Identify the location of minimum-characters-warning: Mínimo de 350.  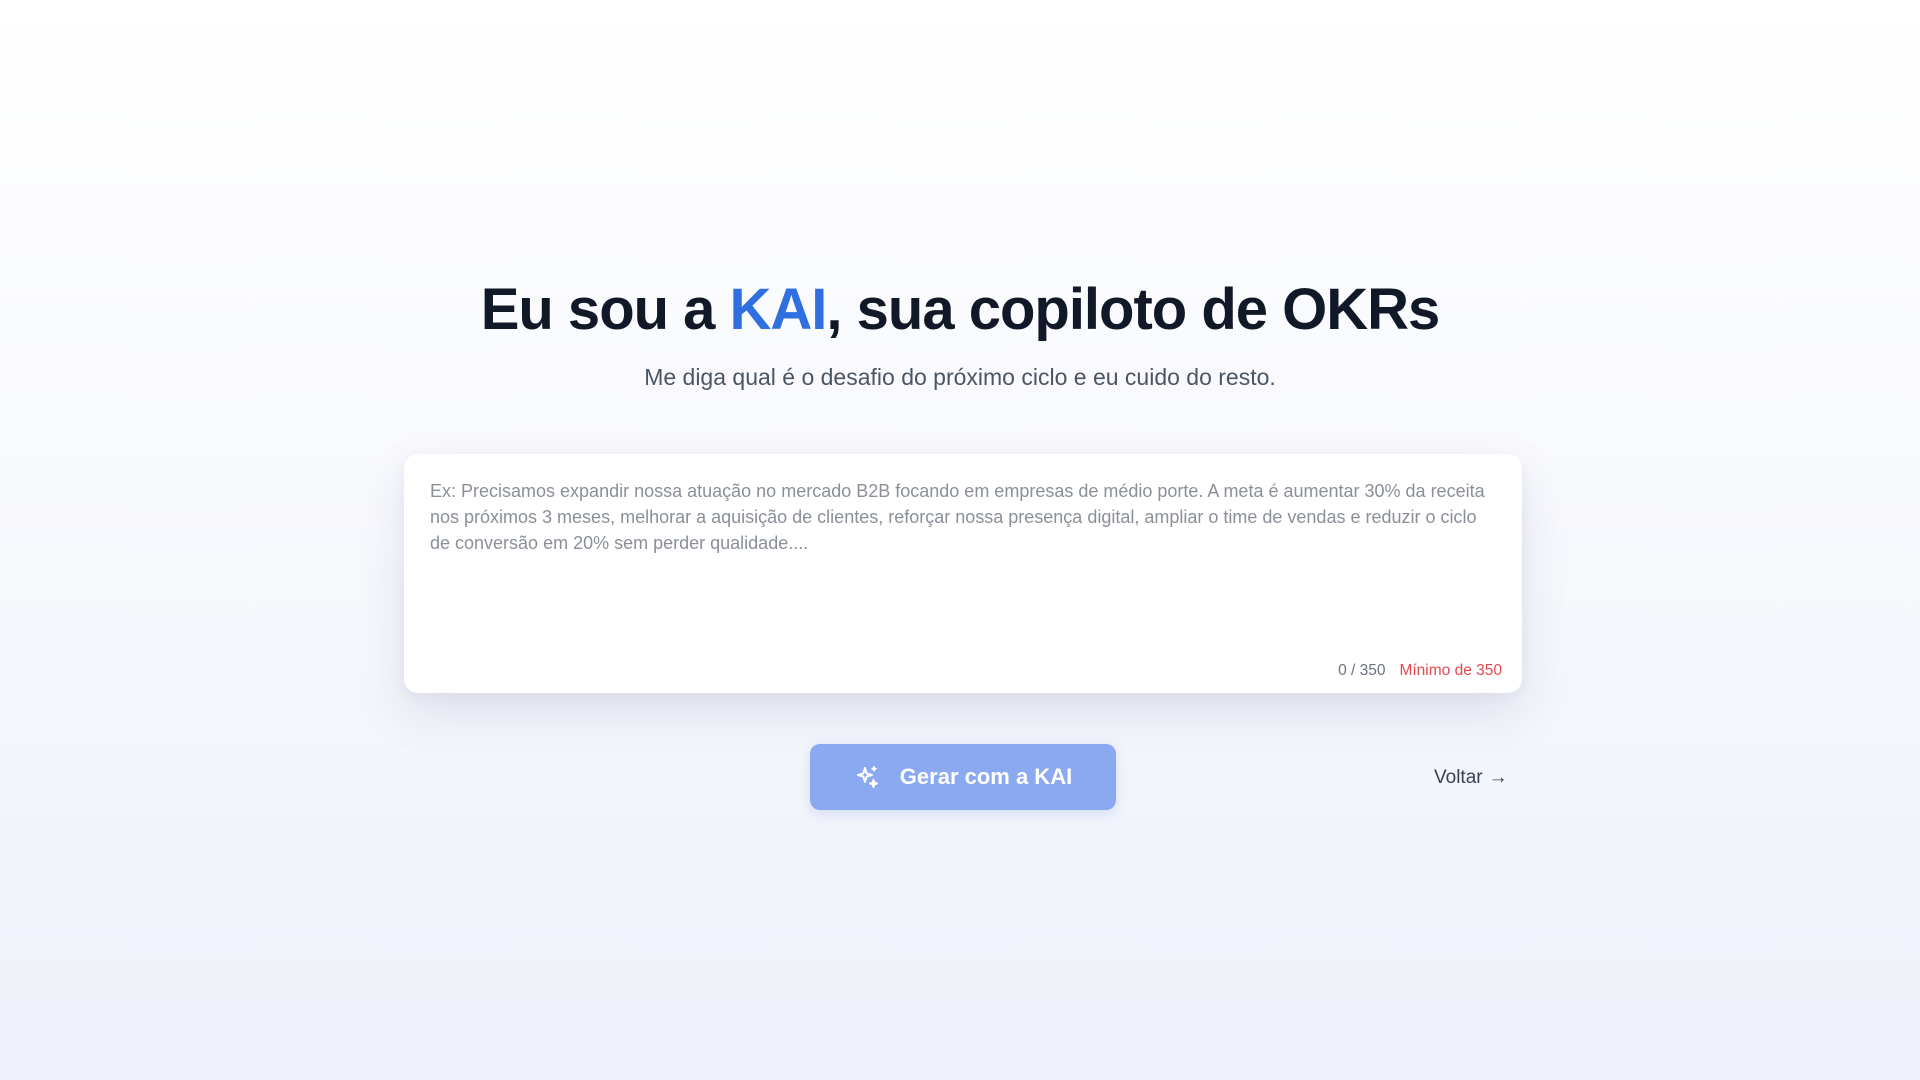
(1450, 670).